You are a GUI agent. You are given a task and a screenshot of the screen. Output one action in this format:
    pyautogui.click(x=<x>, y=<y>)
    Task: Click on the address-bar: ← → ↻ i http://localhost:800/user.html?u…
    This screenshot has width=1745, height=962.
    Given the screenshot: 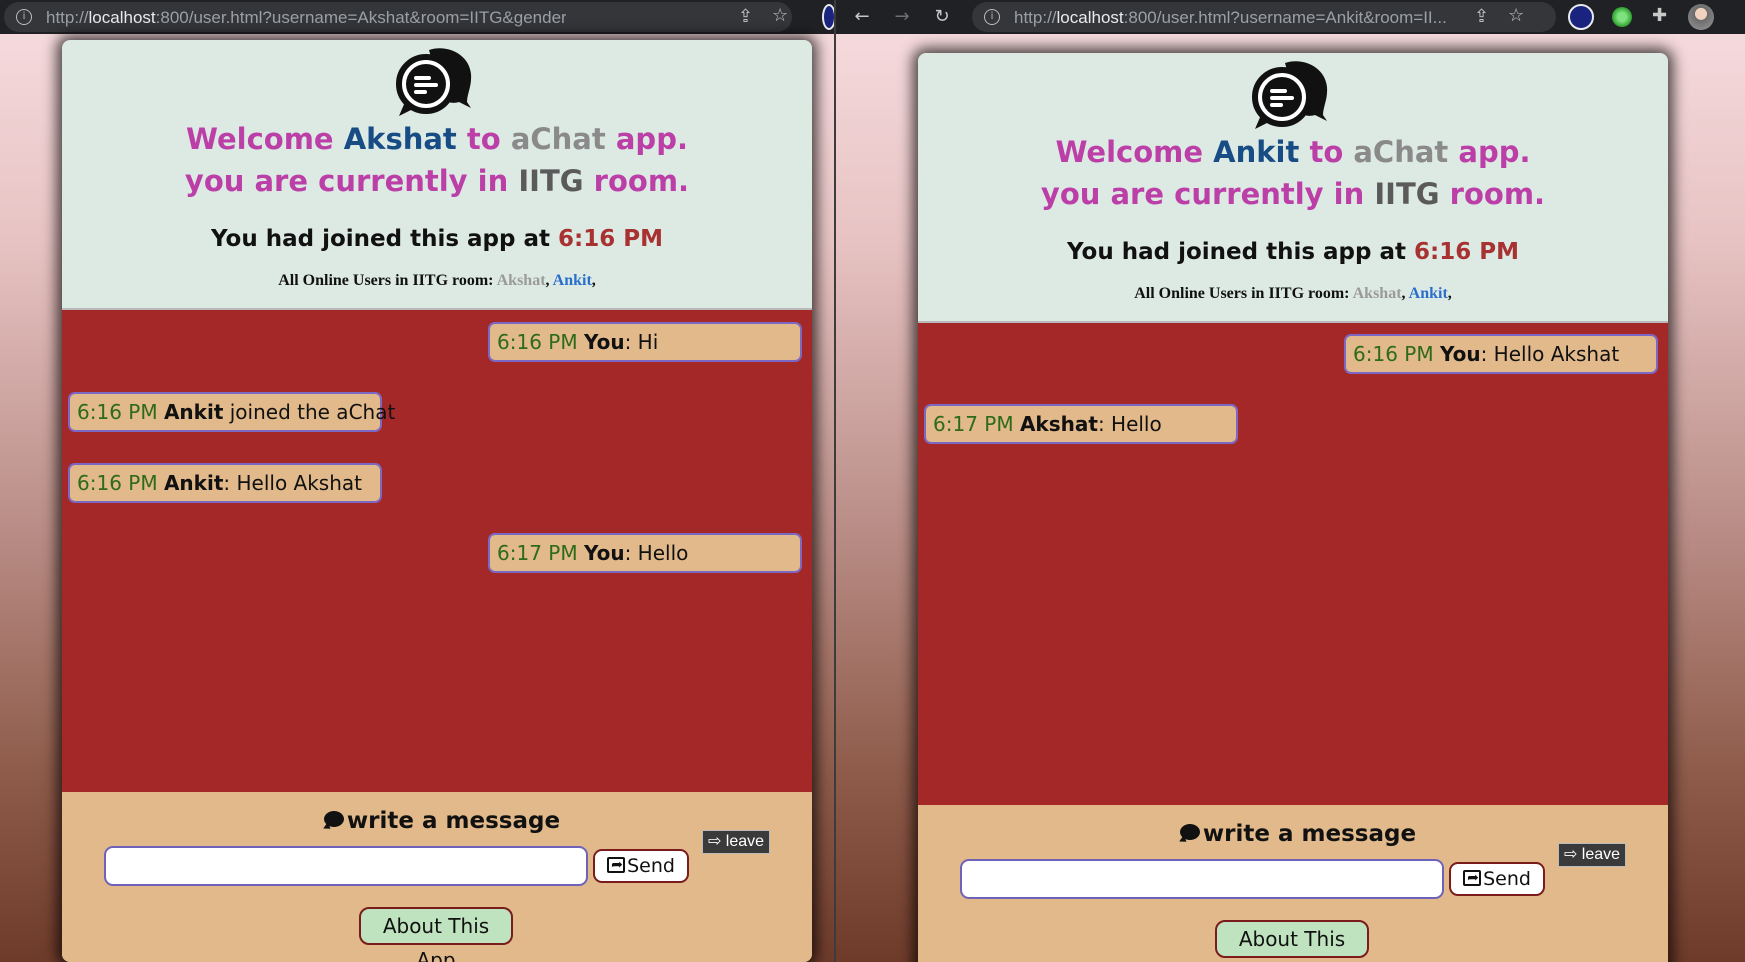 What is the action you would take?
    pyautogui.click(x=1290, y=17)
    